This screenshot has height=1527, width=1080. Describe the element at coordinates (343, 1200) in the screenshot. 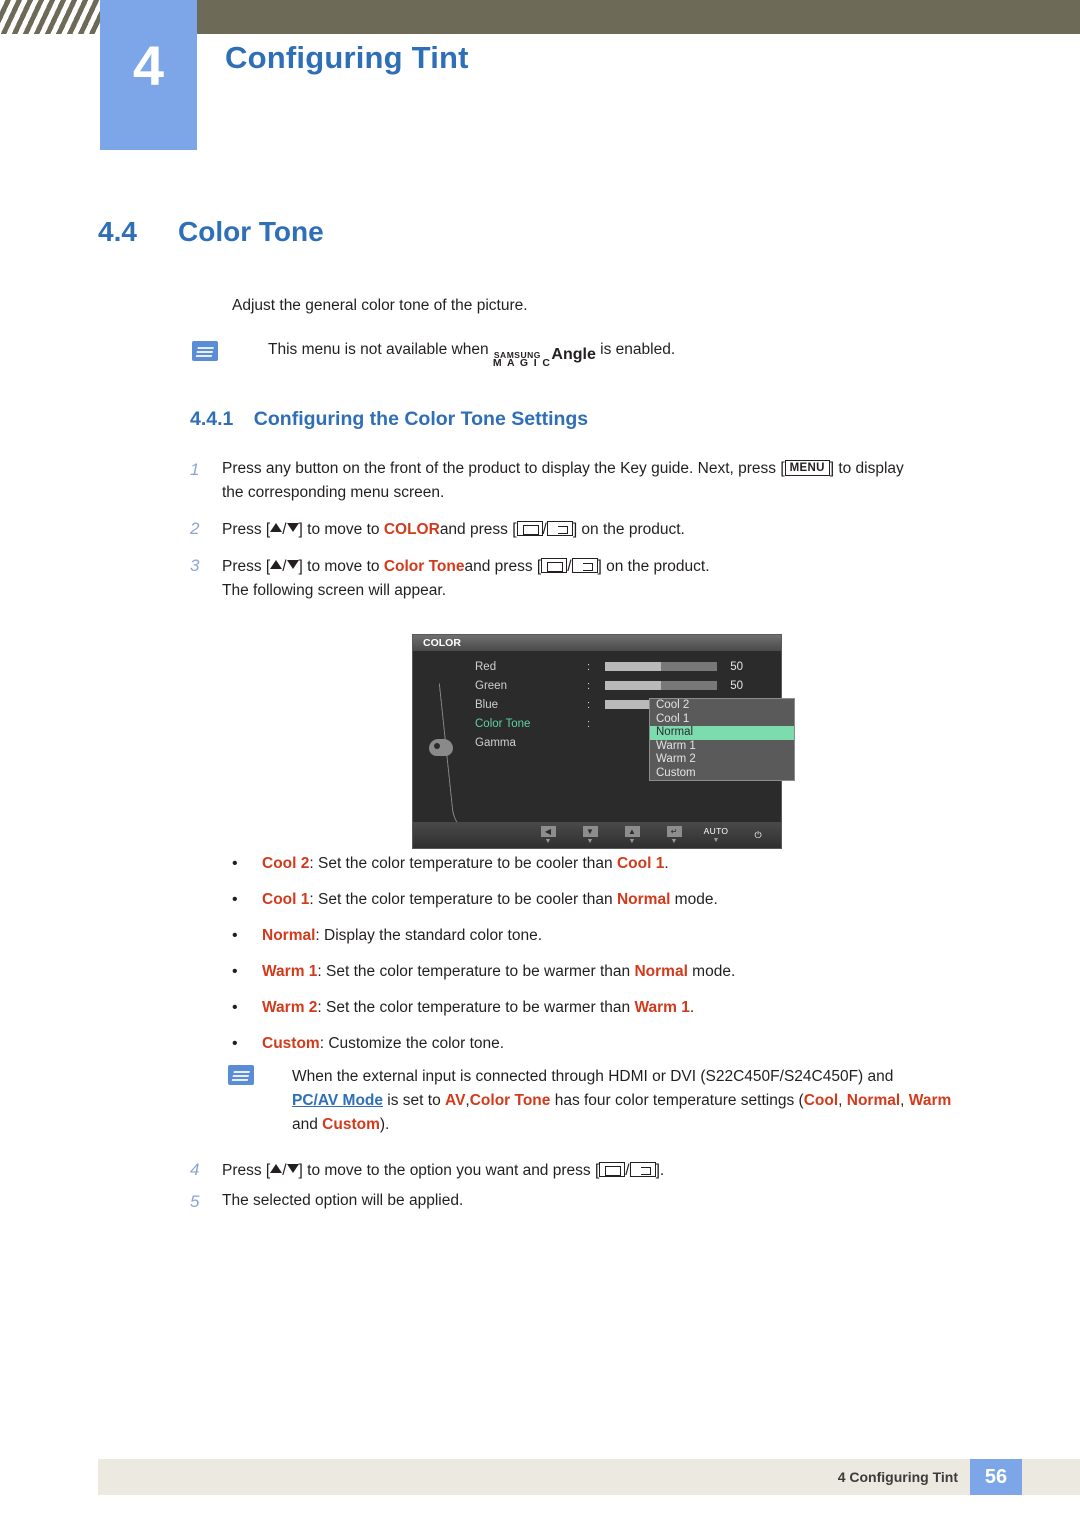

I see `step-5-body: The selected option will be applied.` at that location.